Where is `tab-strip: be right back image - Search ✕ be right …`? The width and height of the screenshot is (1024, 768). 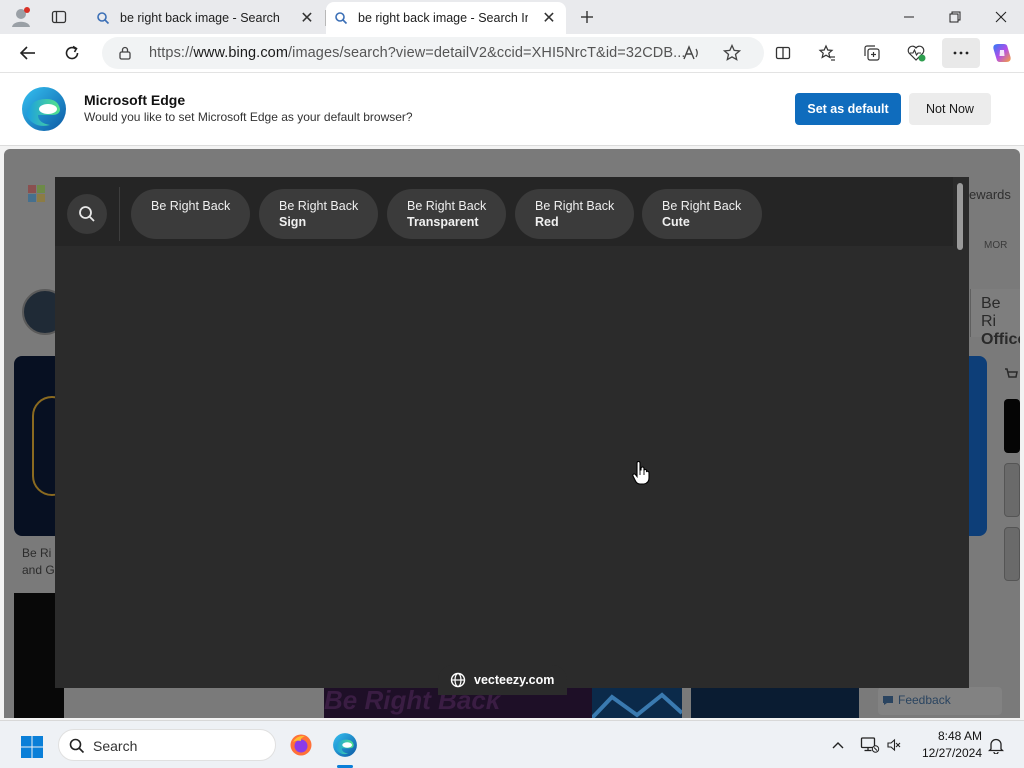 tab-strip: be right back image - Search ✕ be right … is located at coordinates (512, 17).